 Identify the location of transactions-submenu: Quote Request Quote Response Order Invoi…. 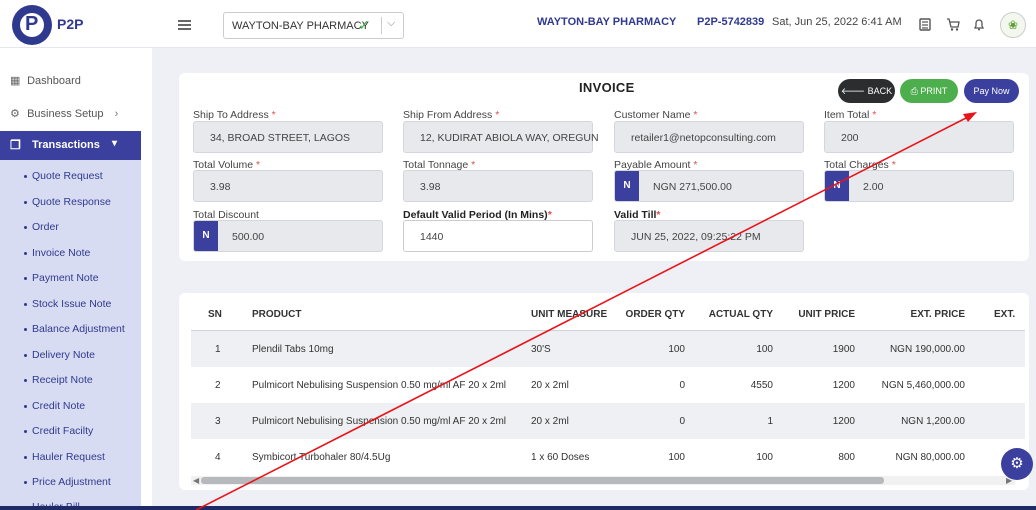
(70, 335).